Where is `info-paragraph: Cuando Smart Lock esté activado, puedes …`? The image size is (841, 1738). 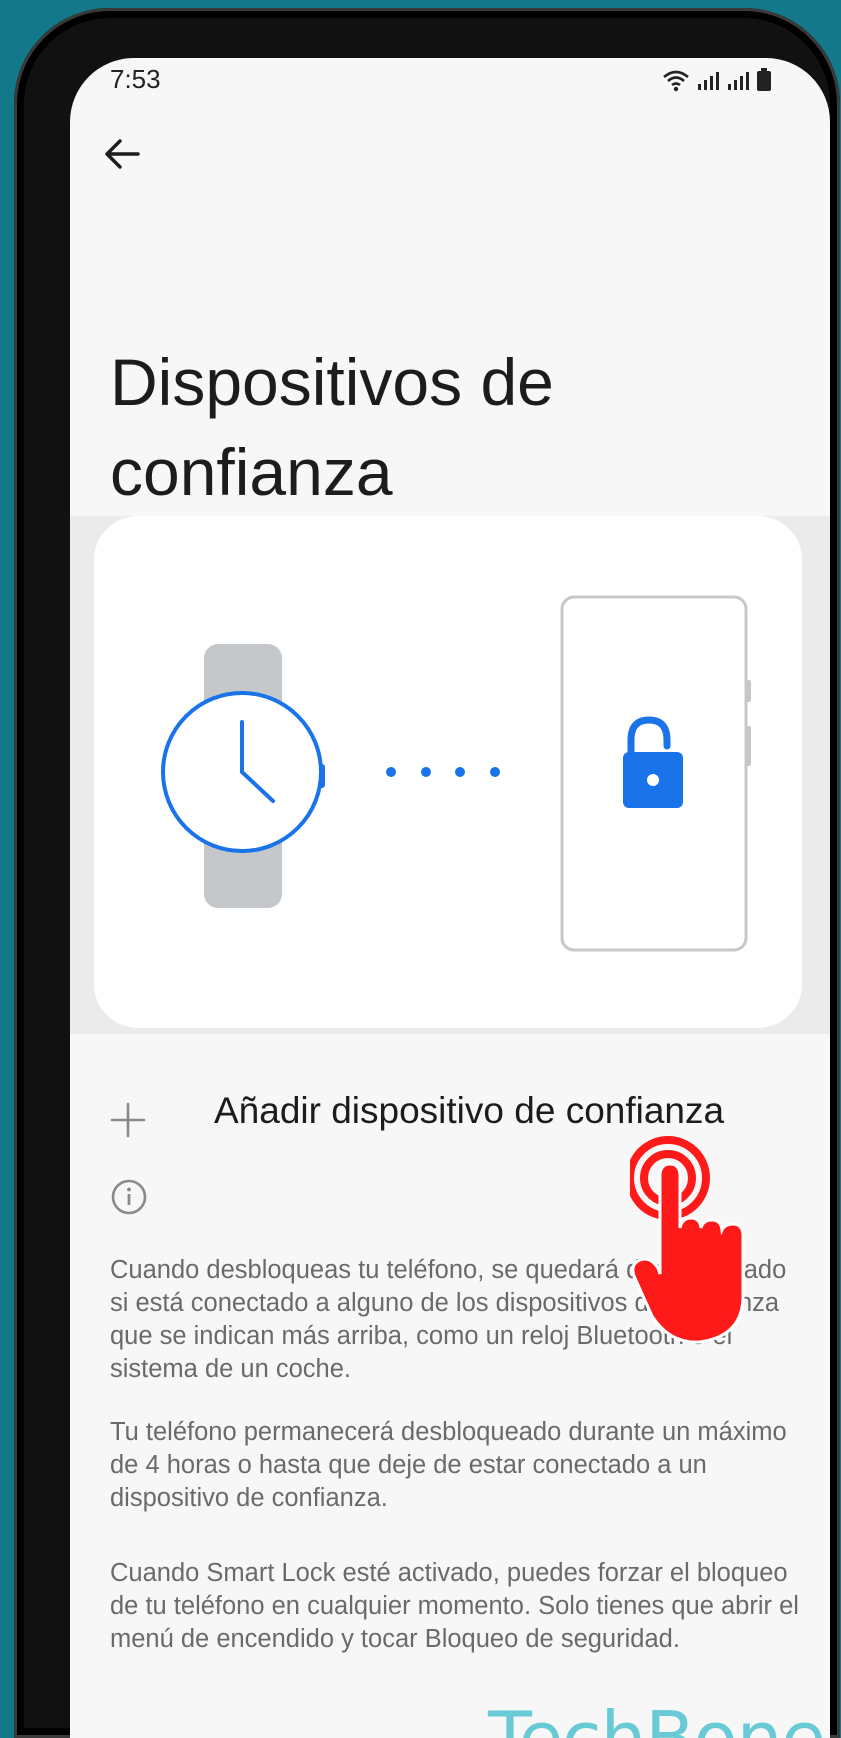
info-paragraph: Cuando Smart Lock esté activado, puedes … is located at coordinates (454, 1606).